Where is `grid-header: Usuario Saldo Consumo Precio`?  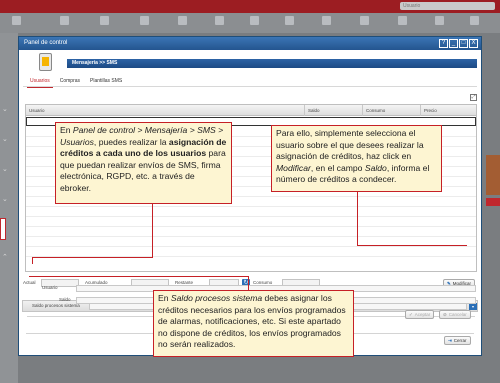
grid-header: Usuario Saldo Consumo Precio is located at coordinates (251, 110).